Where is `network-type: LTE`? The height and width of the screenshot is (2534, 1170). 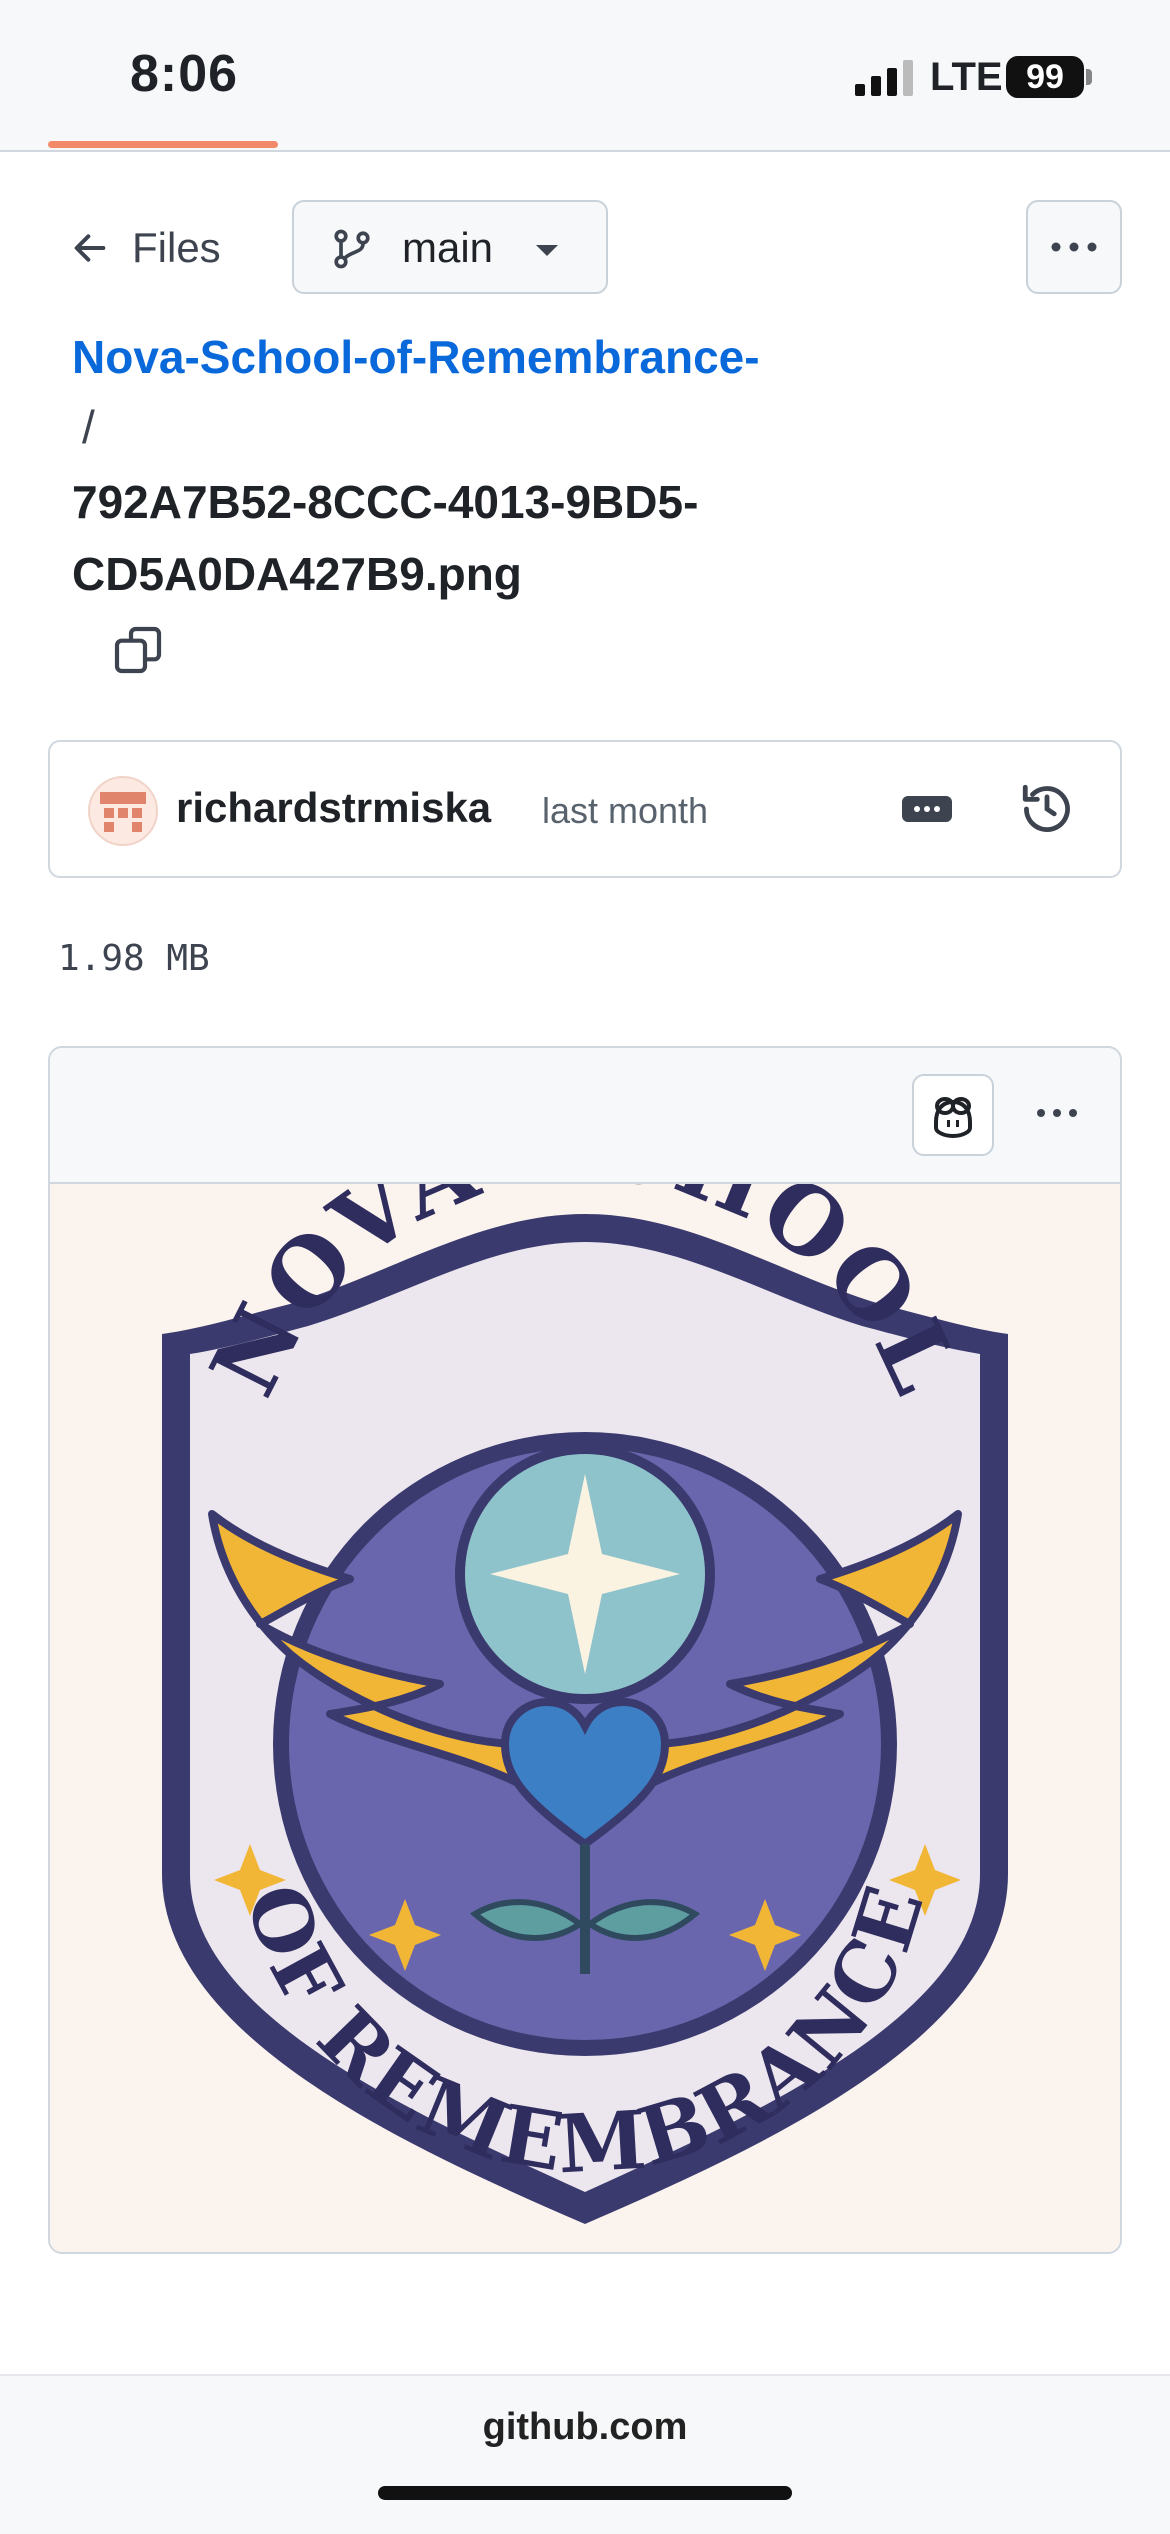
network-type: LTE is located at coordinates (966, 77).